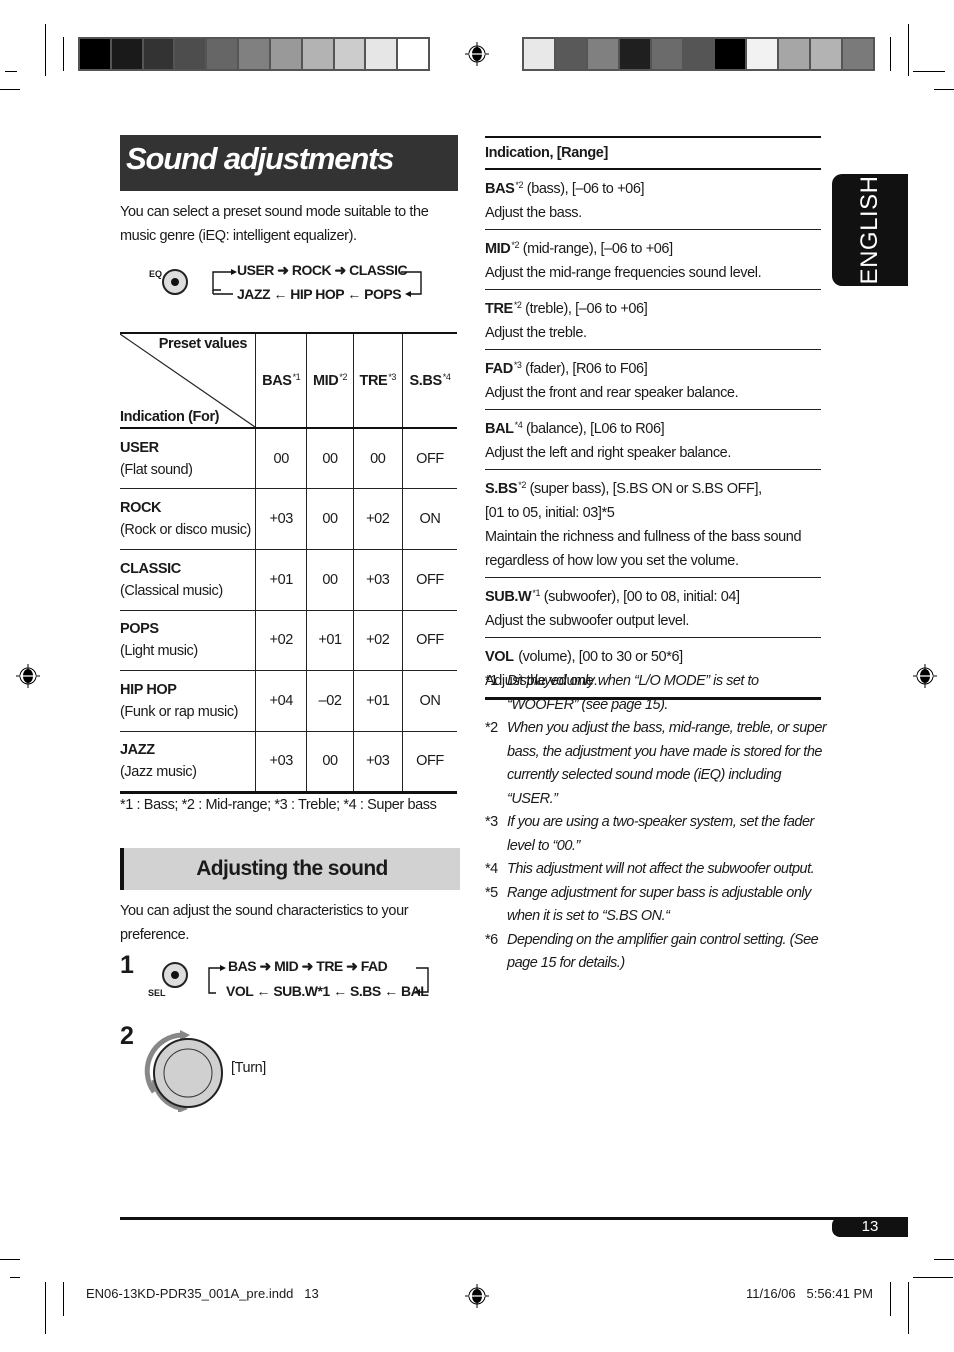 This screenshot has width=954, height=1352. What do you see at coordinates (587, 621) in the screenshot?
I see `indication-description: Adjust the subwoofer output level.` at bounding box center [587, 621].